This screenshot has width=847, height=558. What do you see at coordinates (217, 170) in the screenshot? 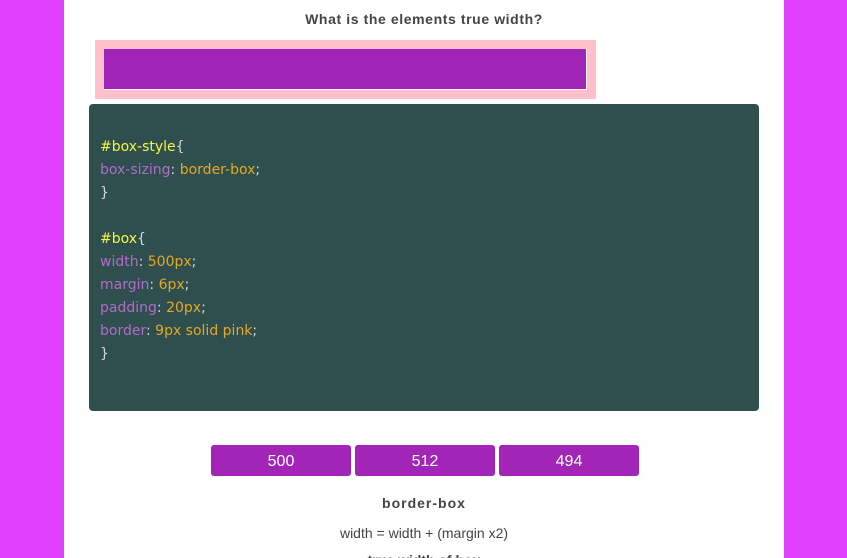
I see `value: border-box` at bounding box center [217, 170].